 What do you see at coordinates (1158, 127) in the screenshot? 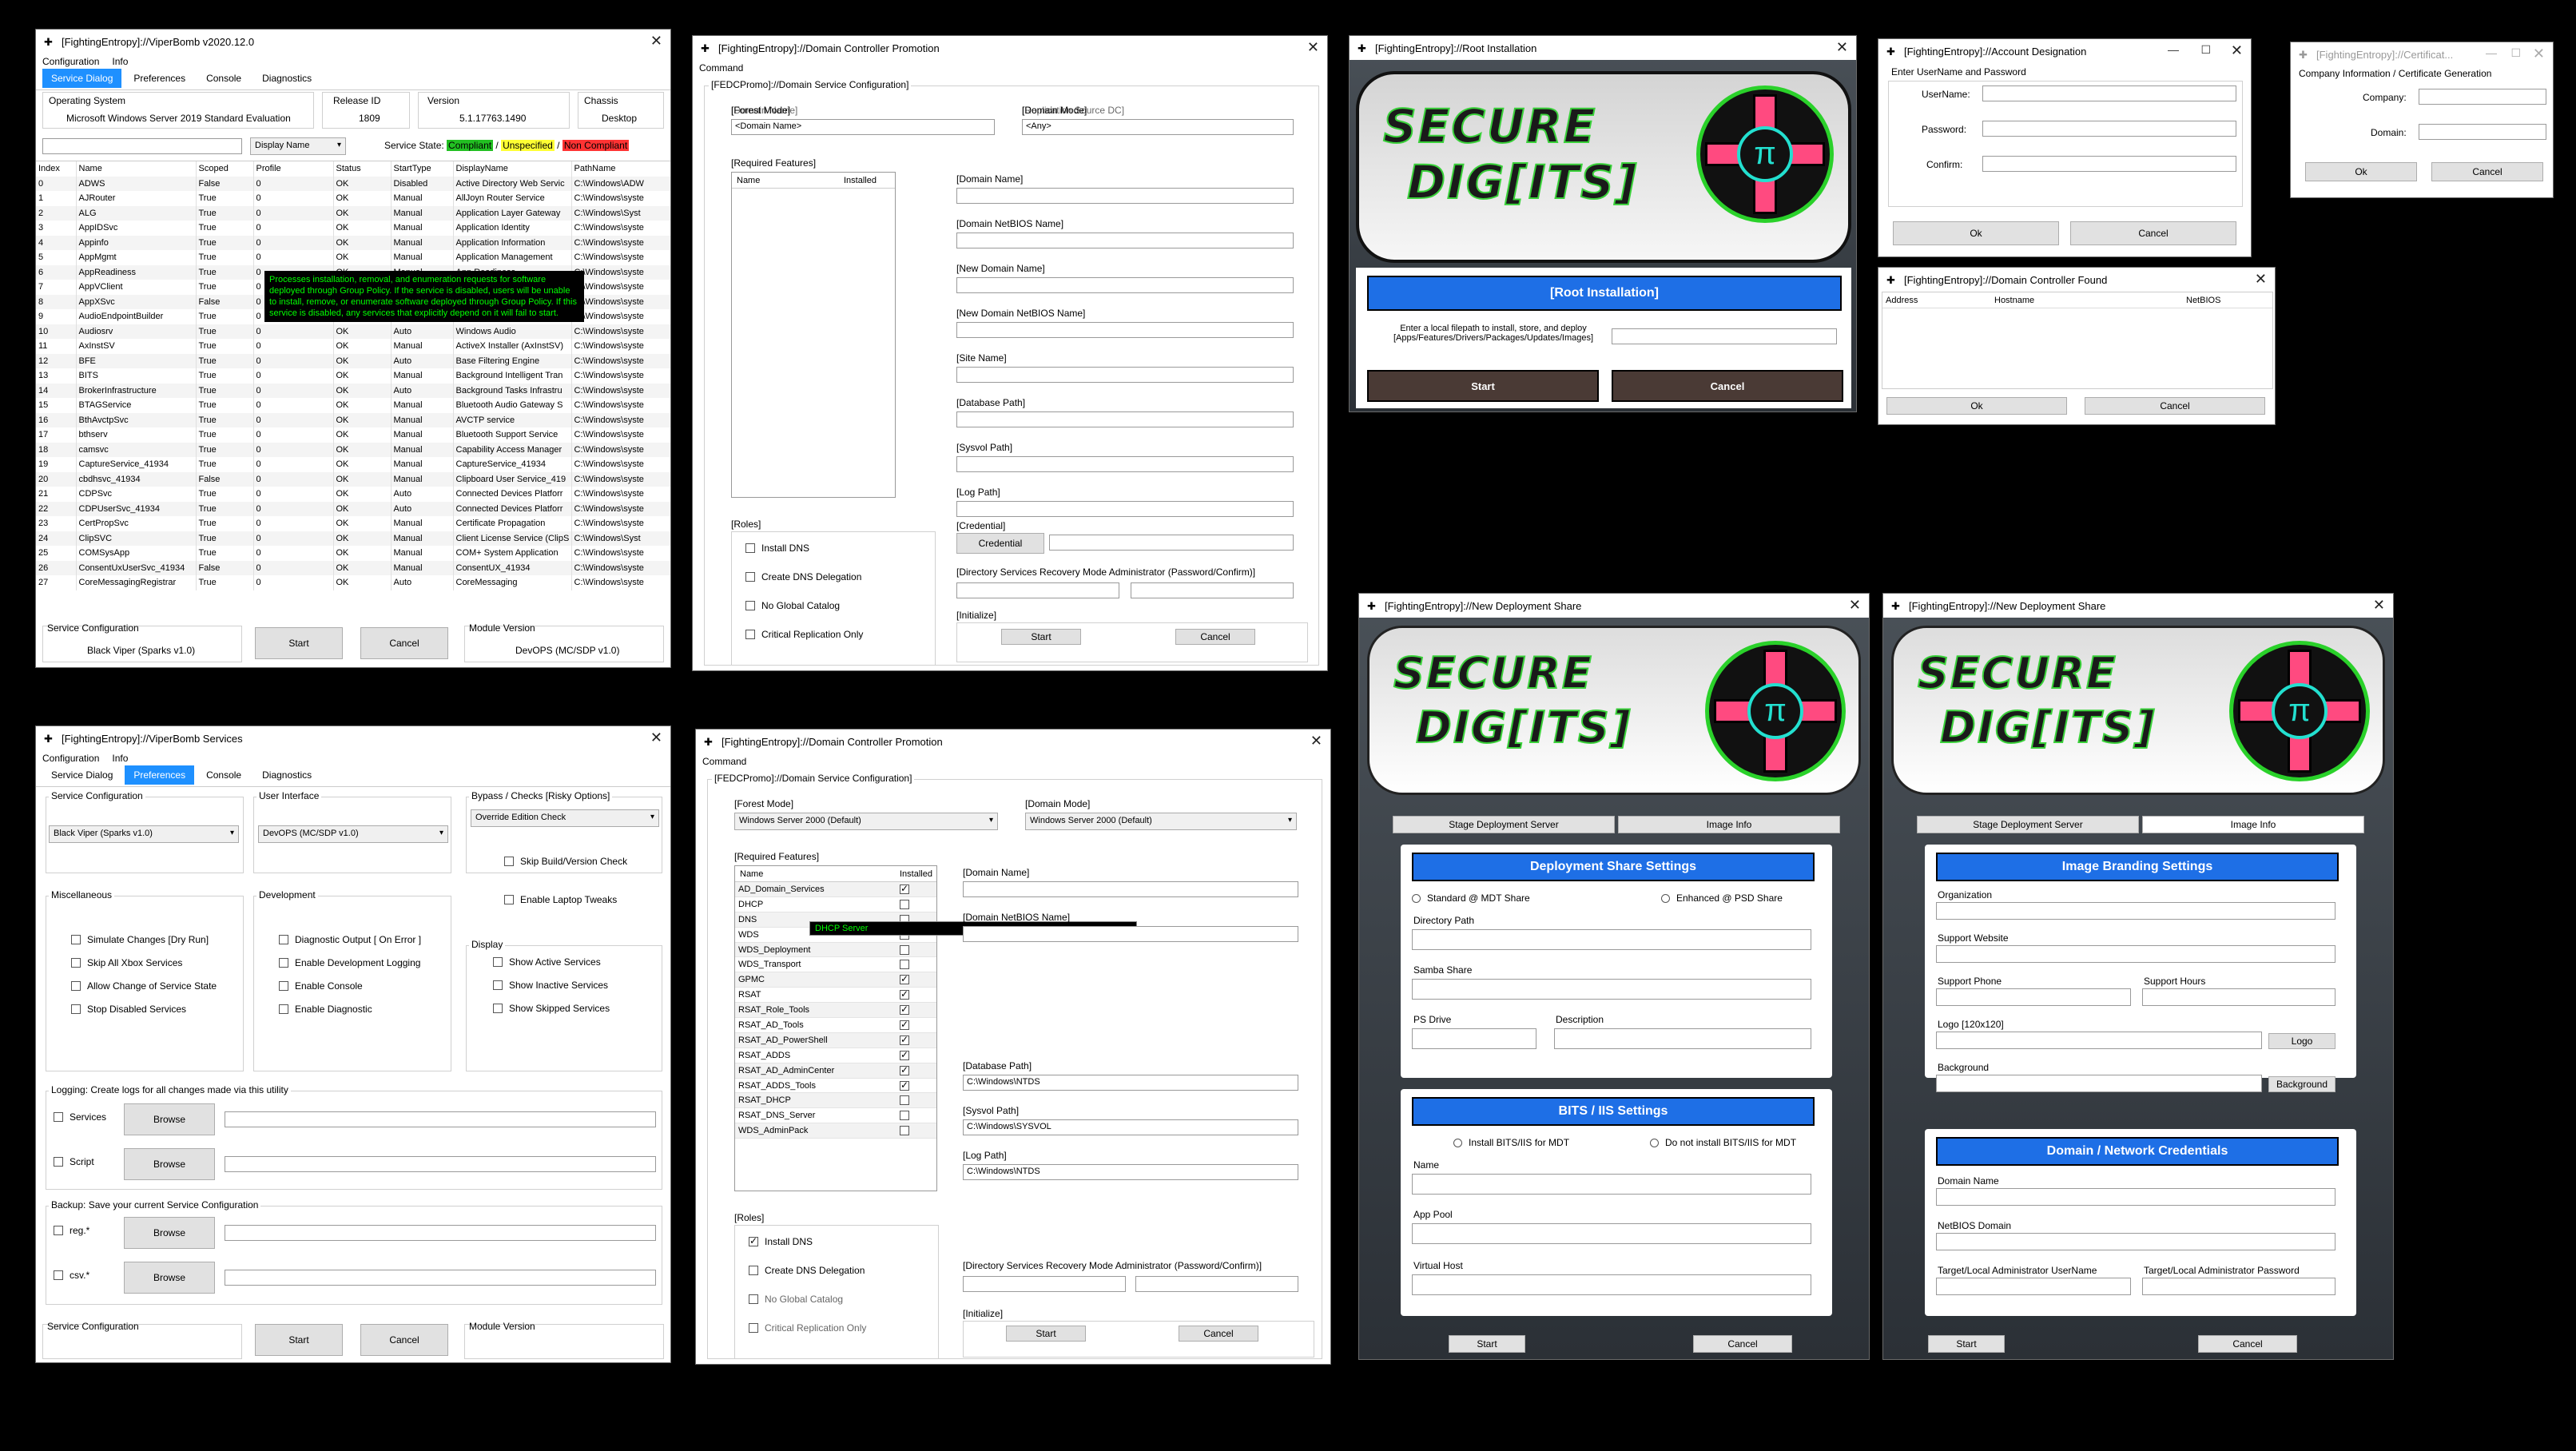
I see `replication-source-input: <Any>` at bounding box center [1158, 127].